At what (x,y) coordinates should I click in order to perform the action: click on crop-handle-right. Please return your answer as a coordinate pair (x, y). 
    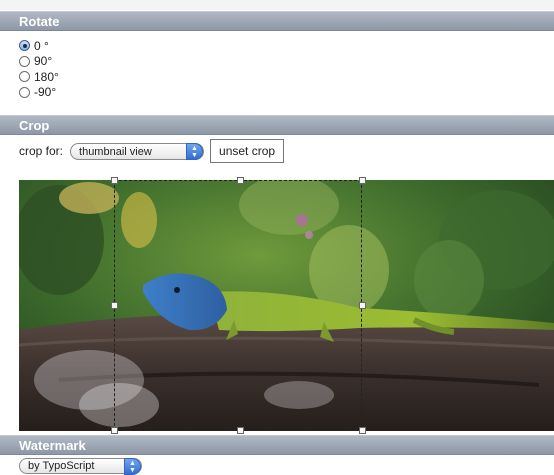
    Looking at the image, I should click on (362, 305).